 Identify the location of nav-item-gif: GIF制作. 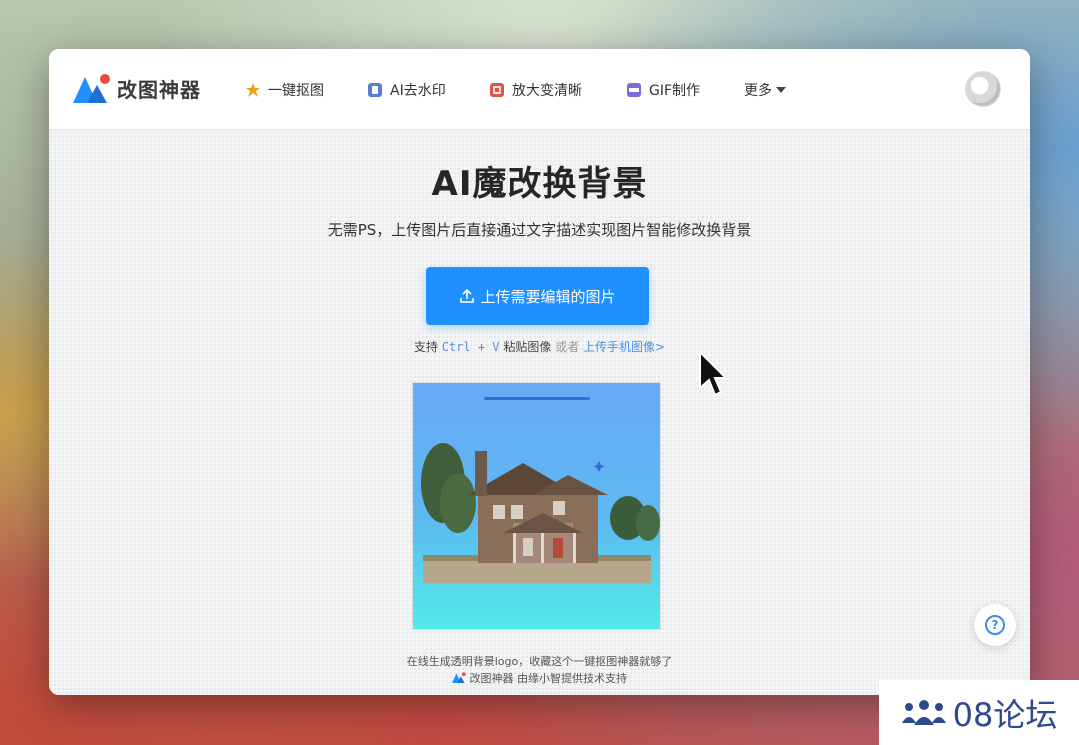
(663, 90).